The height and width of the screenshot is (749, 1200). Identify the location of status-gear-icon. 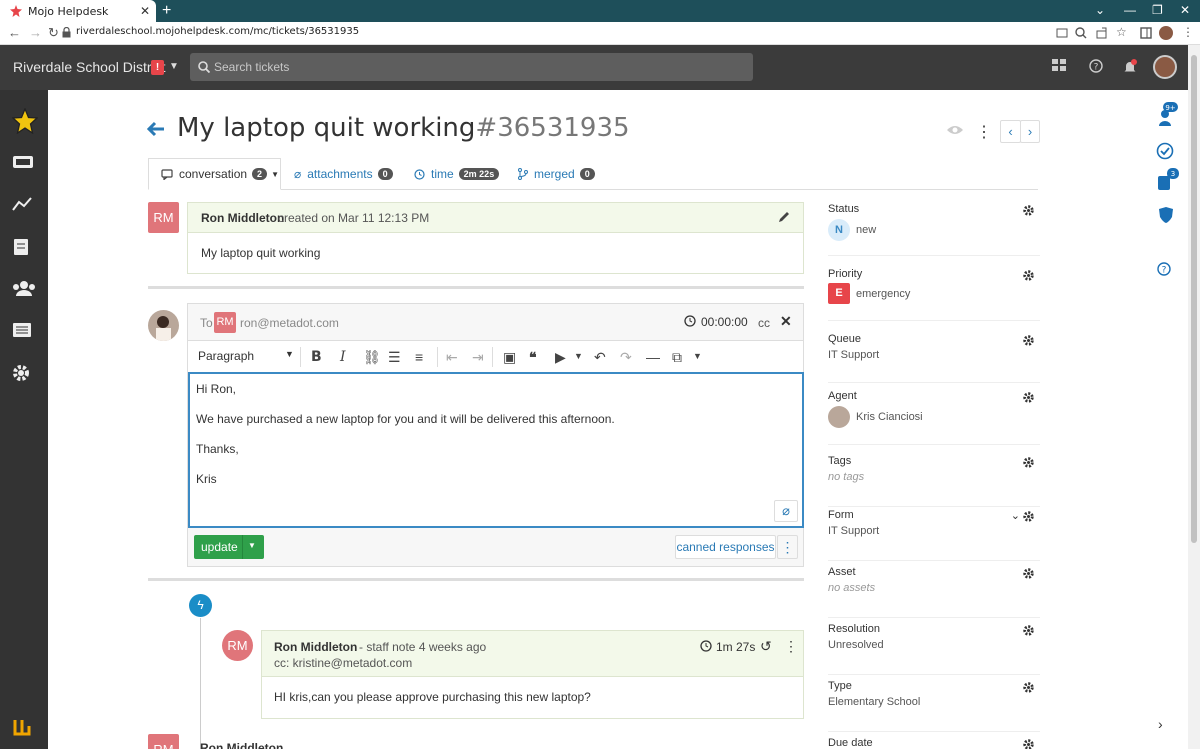
(1028, 210).